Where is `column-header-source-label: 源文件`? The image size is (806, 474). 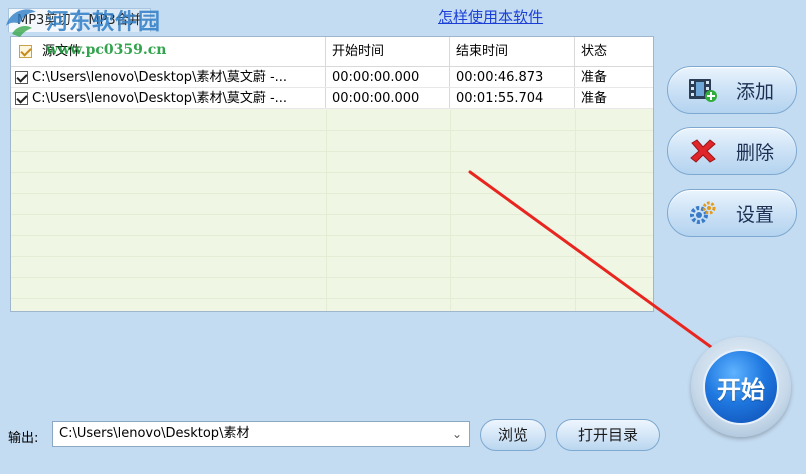 column-header-source-label: 源文件 is located at coordinates (62, 51).